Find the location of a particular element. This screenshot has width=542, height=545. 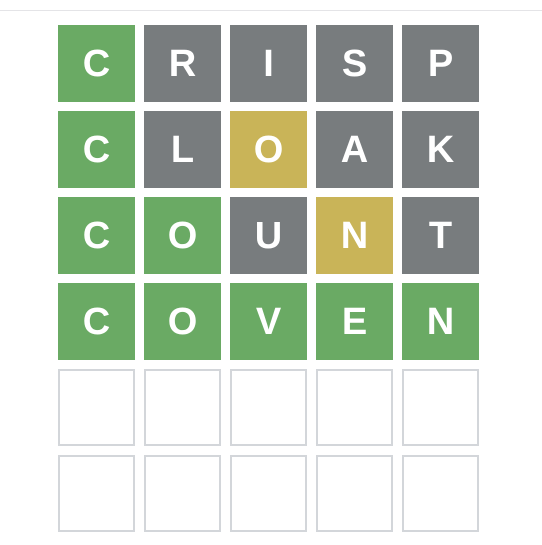

letter-tile: K is located at coordinates (440, 149).